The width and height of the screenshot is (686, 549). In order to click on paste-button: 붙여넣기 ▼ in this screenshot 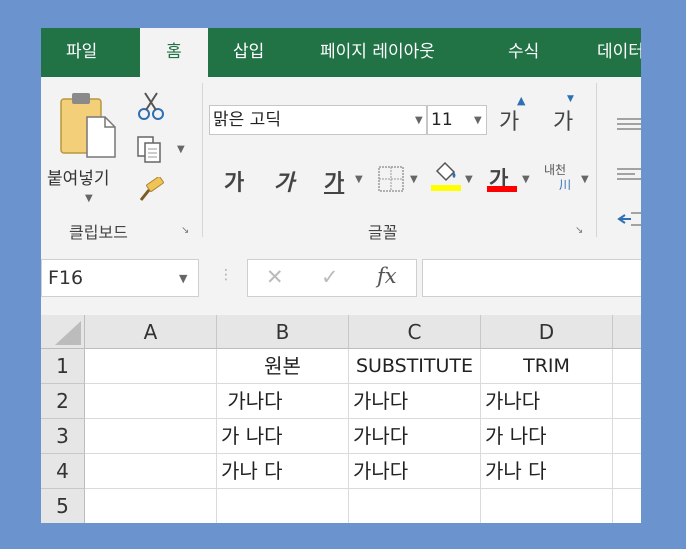, I will do `click(89, 151)`.